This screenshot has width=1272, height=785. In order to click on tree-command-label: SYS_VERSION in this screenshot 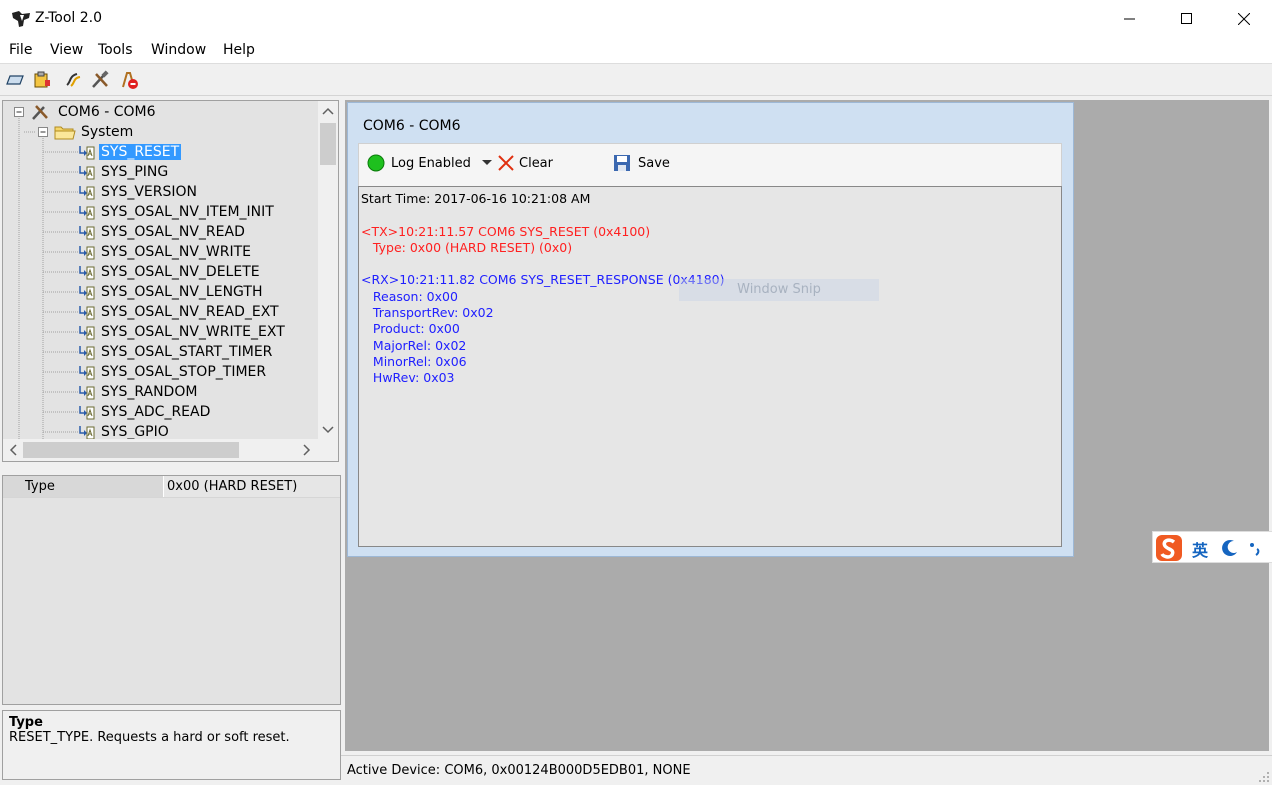, I will do `click(149, 192)`.